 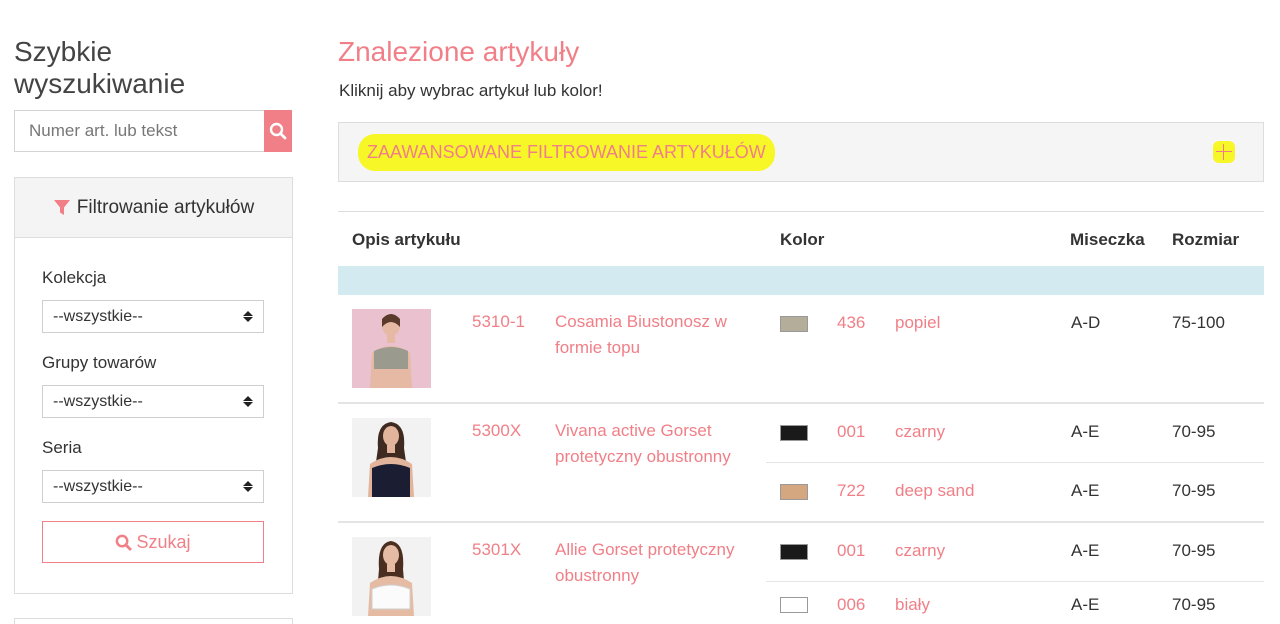 I want to click on color-code: 006, so click(x=851, y=605).